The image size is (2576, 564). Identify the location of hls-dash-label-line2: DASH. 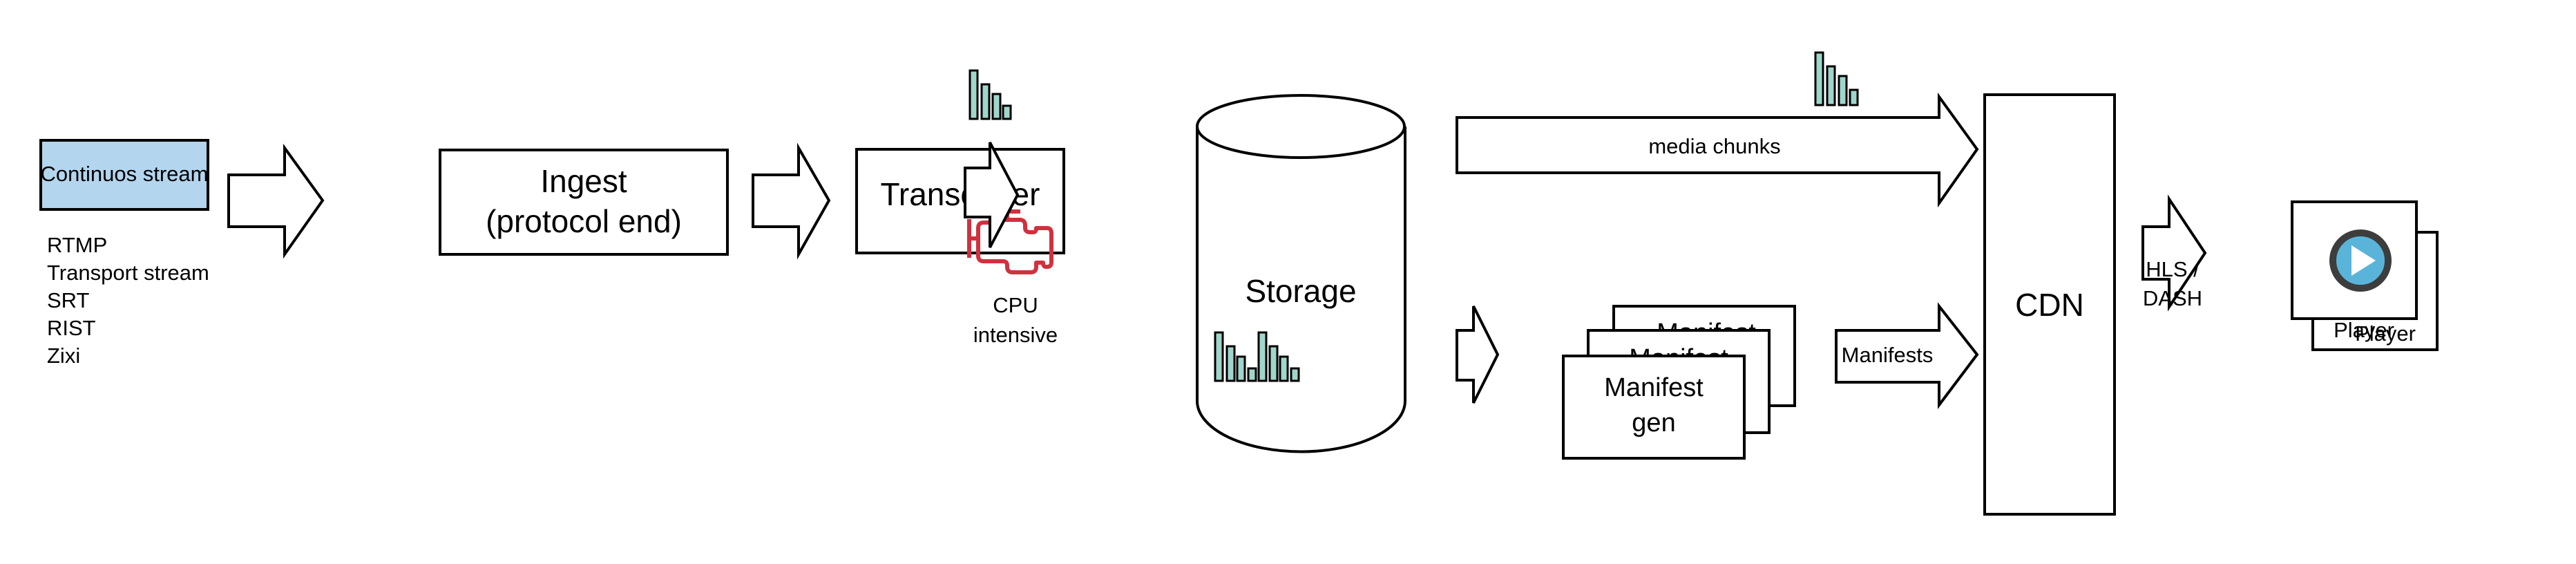
(2172, 298).